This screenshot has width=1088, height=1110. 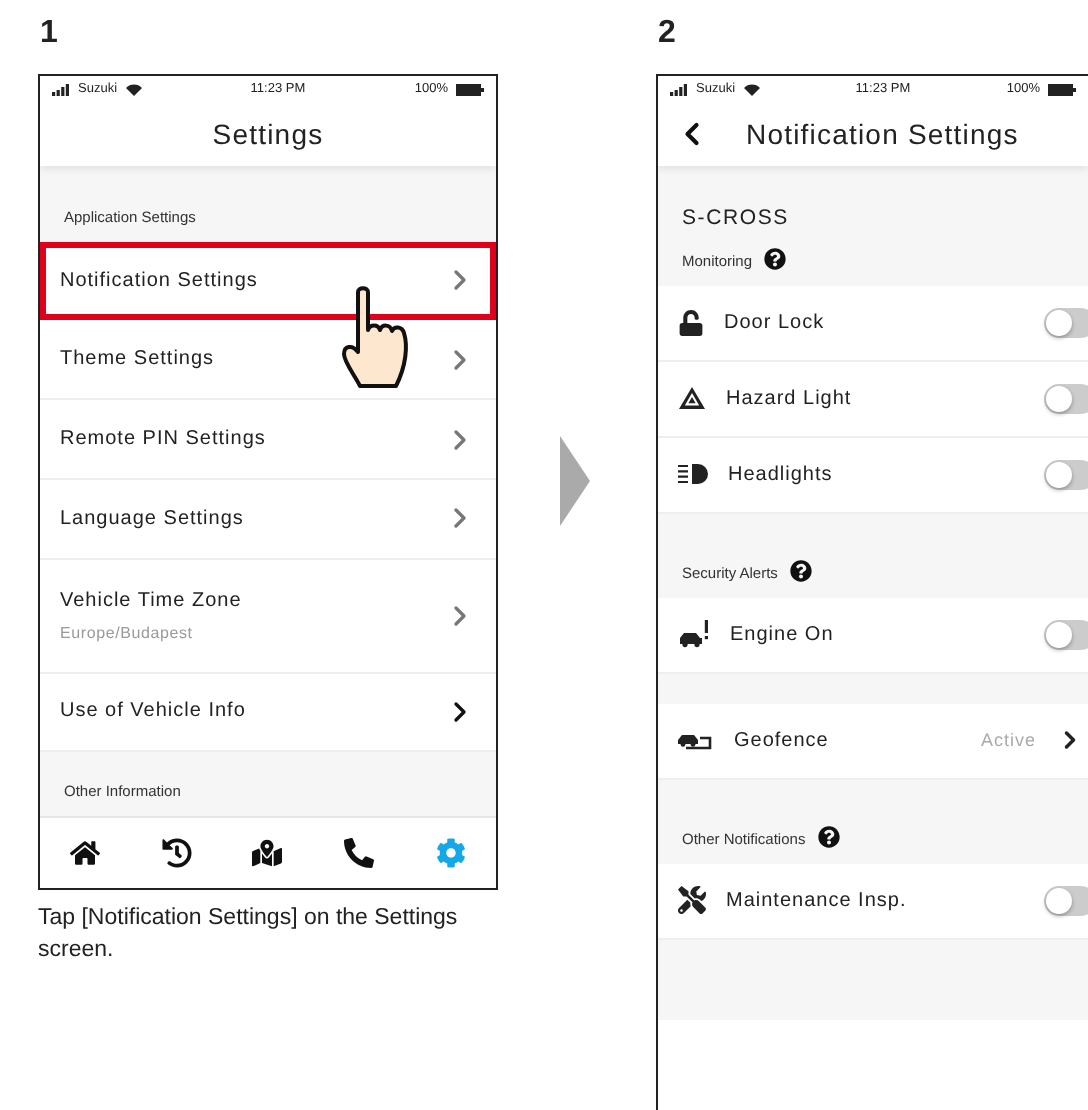 I want to click on notification-label: Door Lock, so click(x=775, y=322).